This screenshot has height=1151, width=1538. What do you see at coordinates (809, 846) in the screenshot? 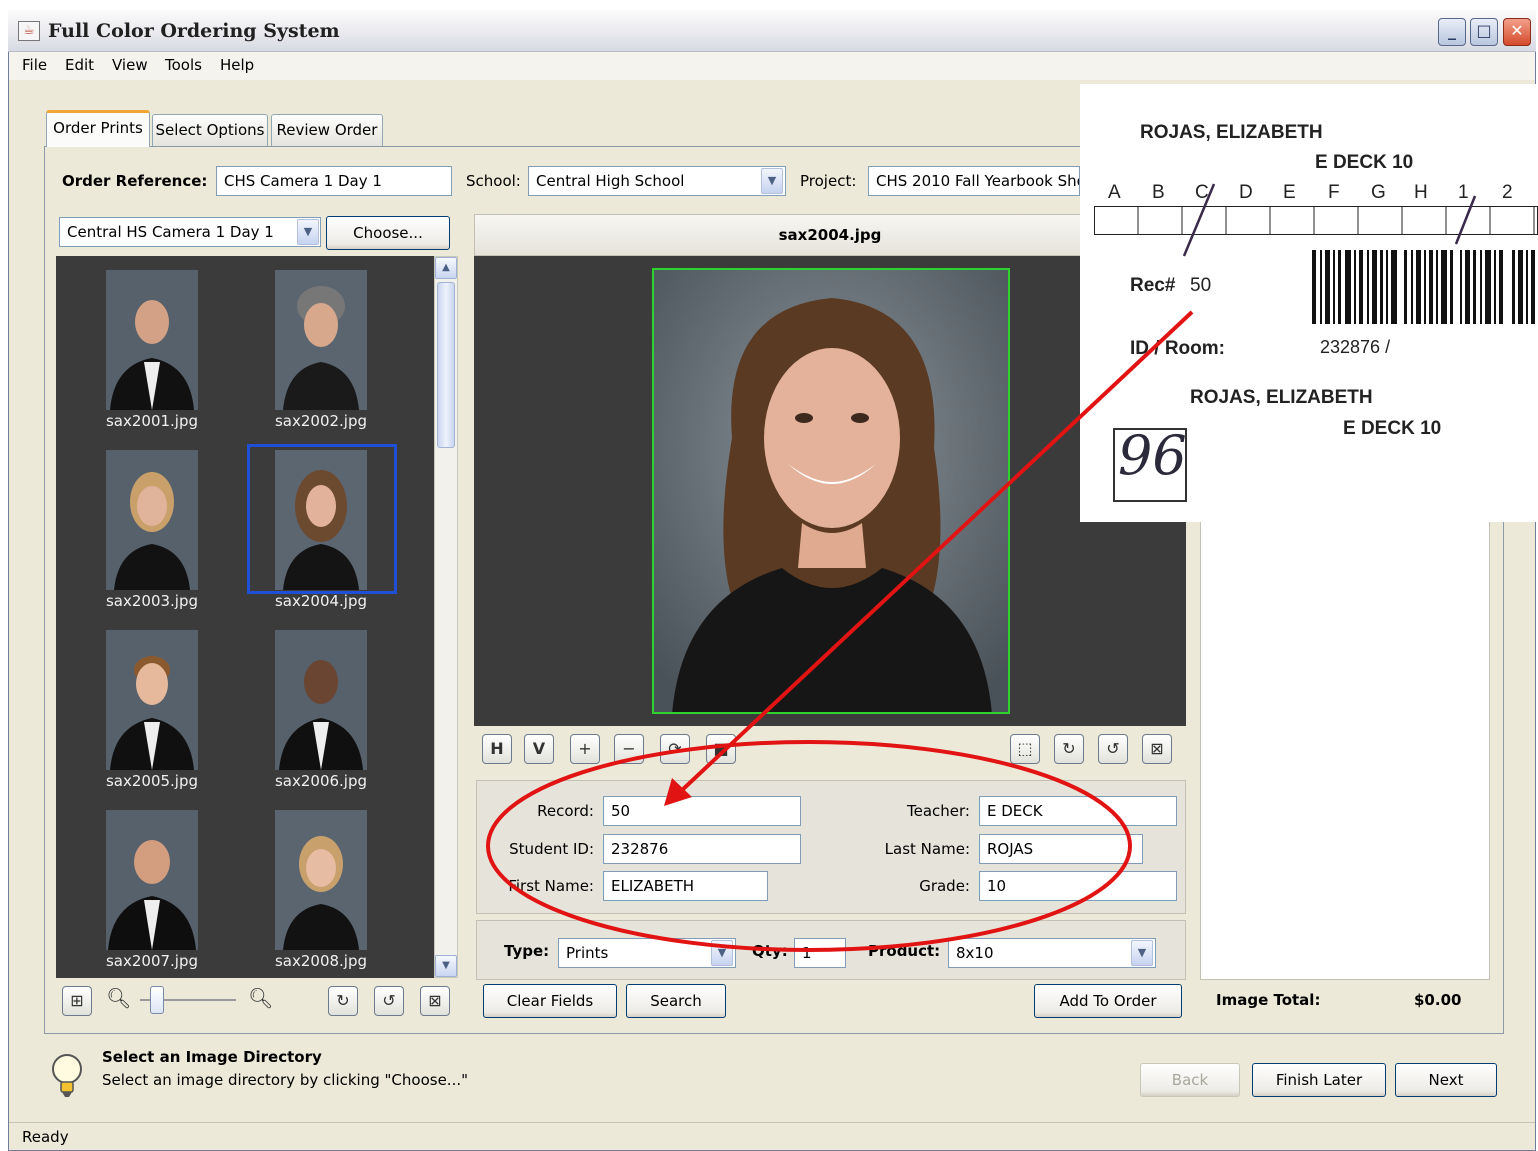
I see `highlight-ellipse` at bounding box center [809, 846].